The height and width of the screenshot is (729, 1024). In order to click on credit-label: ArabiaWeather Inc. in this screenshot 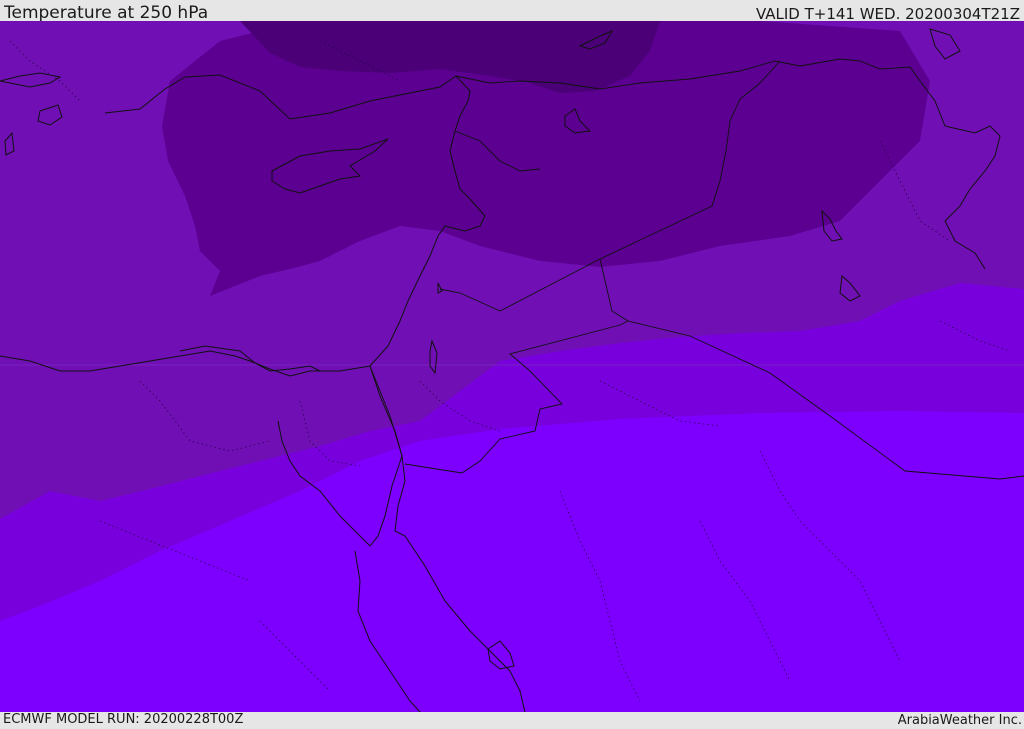, I will do `click(959, 720)`.